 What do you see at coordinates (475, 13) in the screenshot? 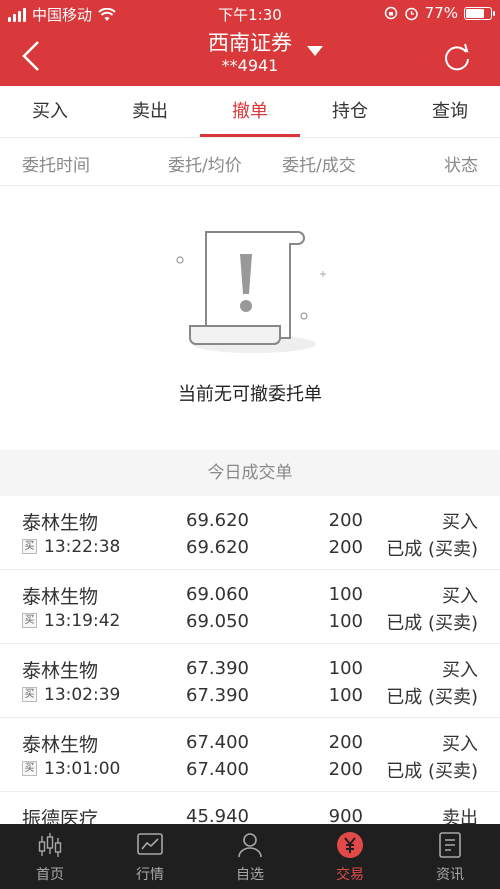
I see `battery-fill` at bounding box center [475, 13].